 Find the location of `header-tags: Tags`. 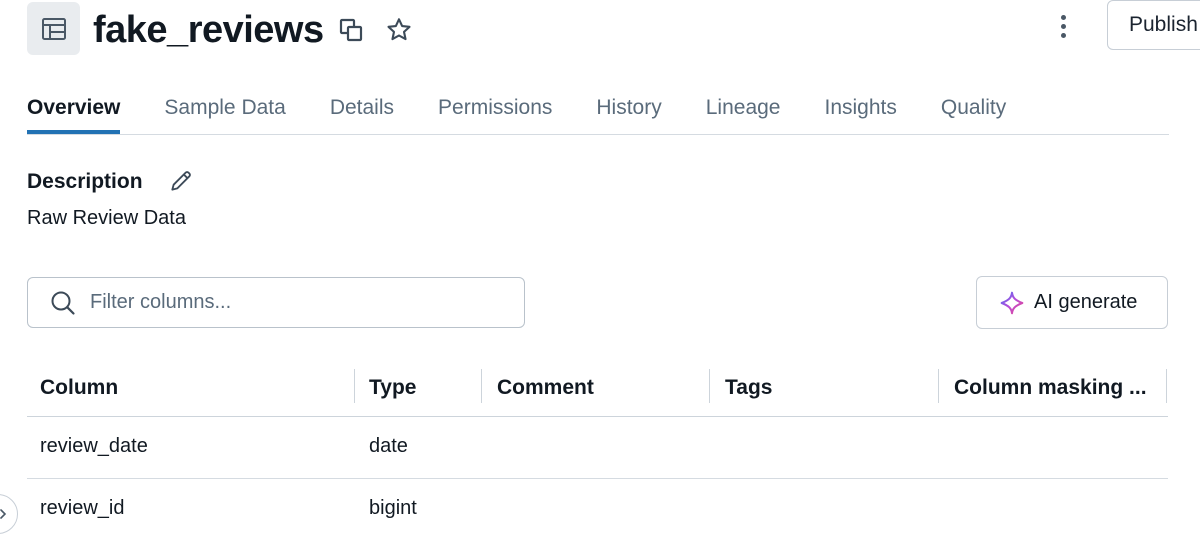

header-tags: Tags is located at coordinates (748, 388).